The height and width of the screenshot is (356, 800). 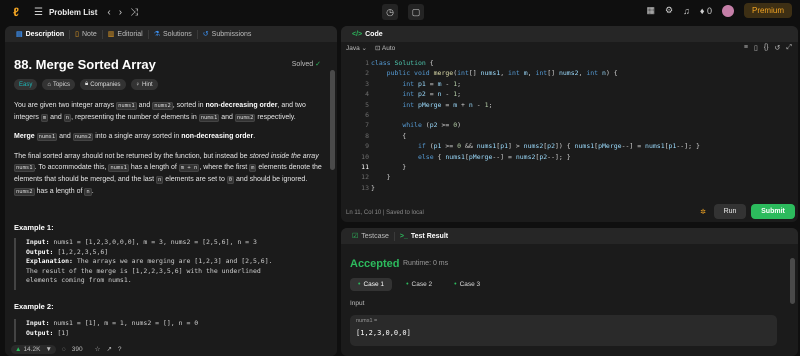 I want to click on chevron-right-icon: ›, so click(x=120, y=12).